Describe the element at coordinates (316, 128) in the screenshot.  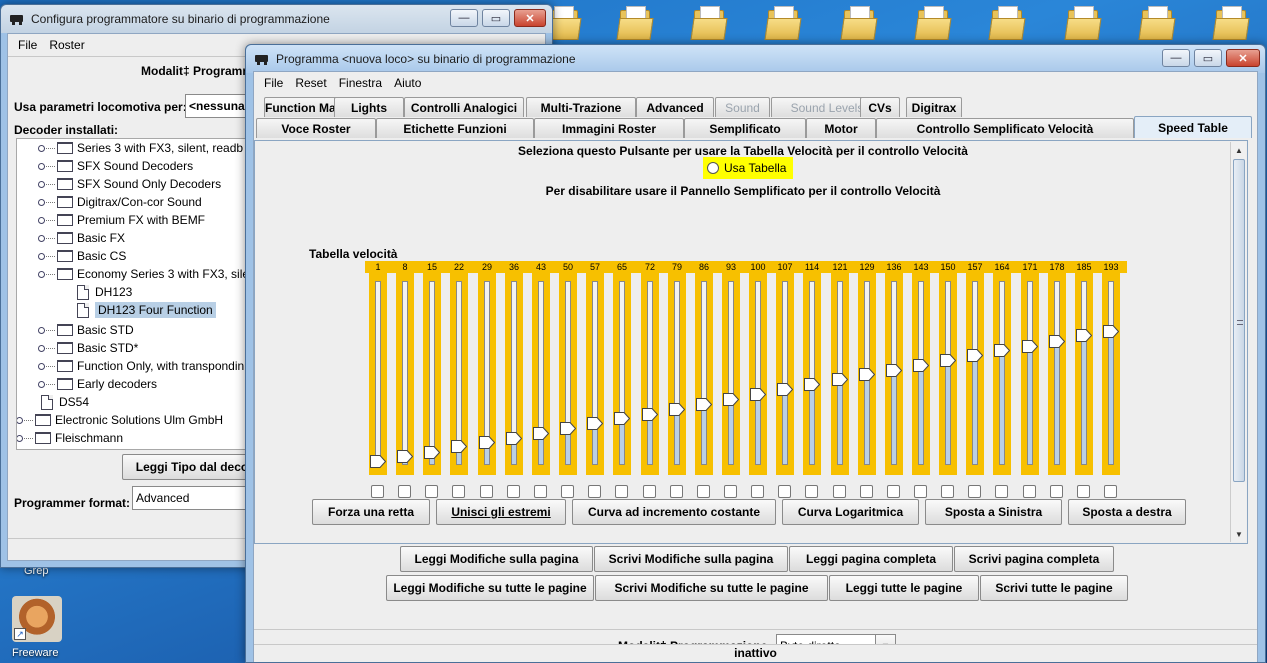
I see `tab-voce-roster: Voce Roster` at that location.